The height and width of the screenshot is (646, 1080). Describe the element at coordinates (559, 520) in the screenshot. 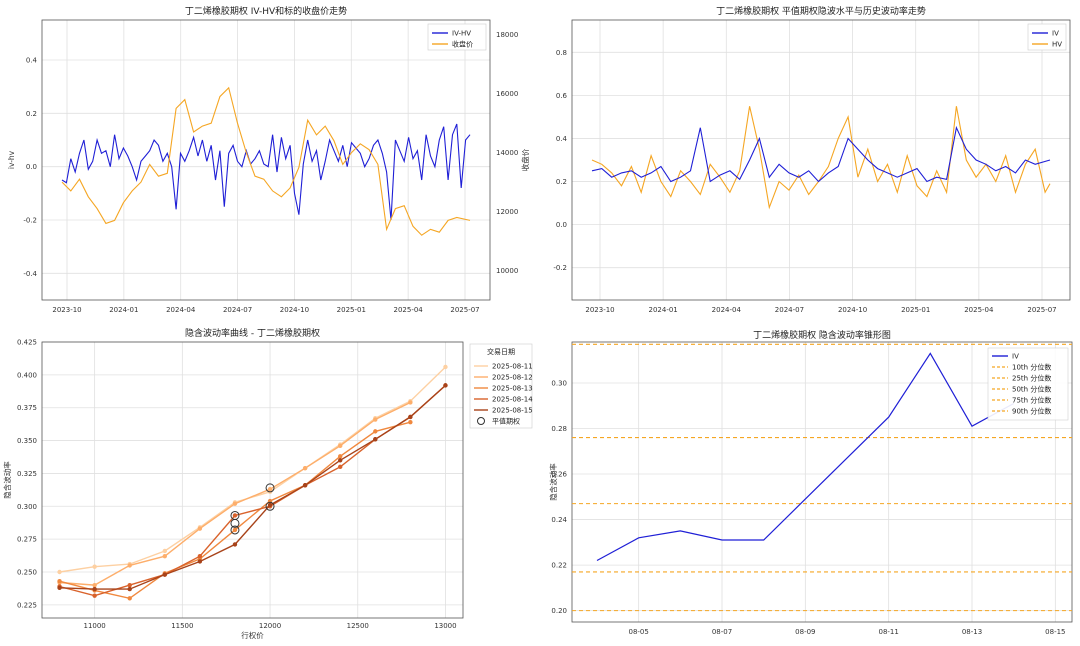

I see `y-tick-label: 0.24` at that location.